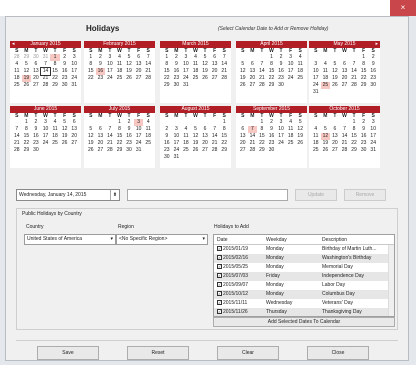 The height and width of the screenshot is (365, 416). What do you see at coordinates (119, 109) in the screenshot?
I see `month-title: July 2015` at bounding box center [119, 109].